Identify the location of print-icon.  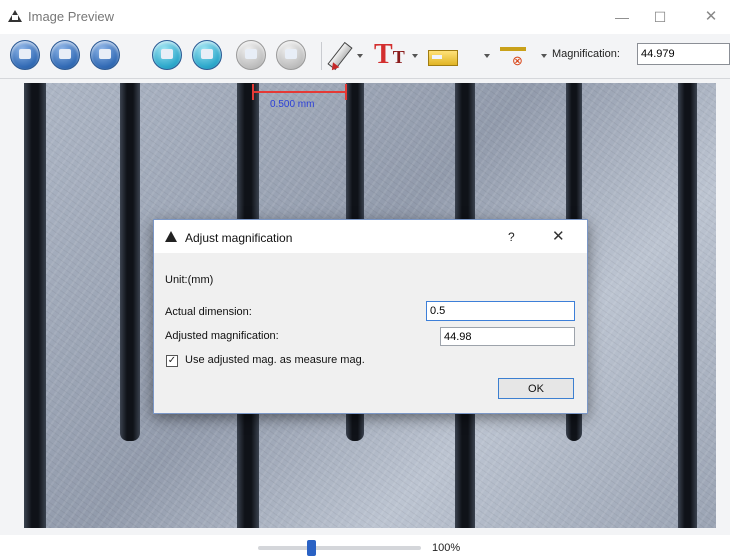
(105, 54).